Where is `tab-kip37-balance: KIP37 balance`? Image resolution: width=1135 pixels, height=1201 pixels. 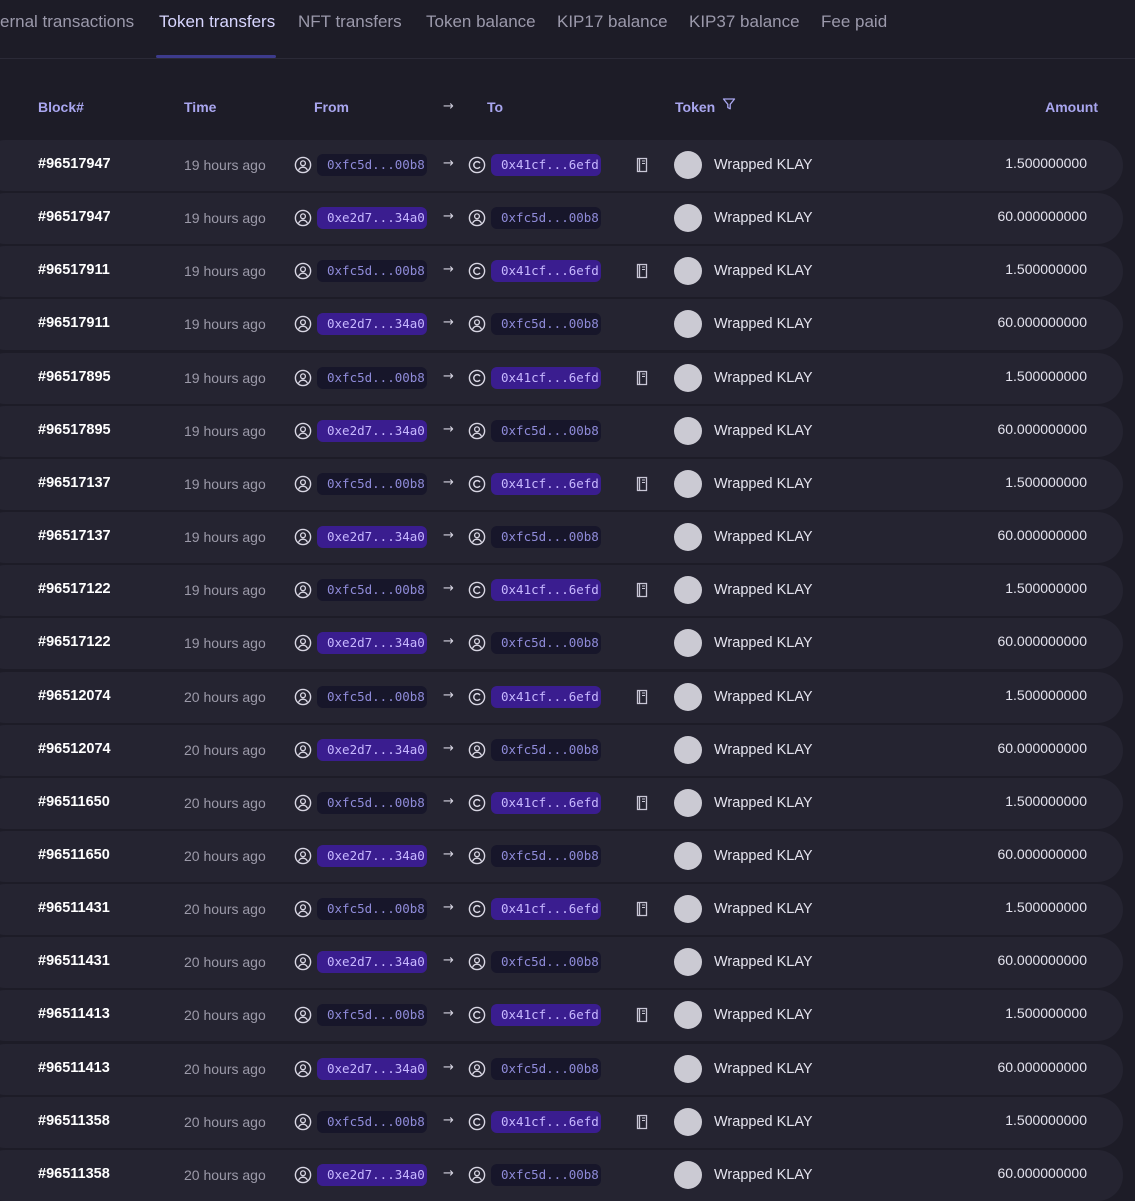 tab-kip37-balance: KIP37 balance is located at coordinates (744, 22).